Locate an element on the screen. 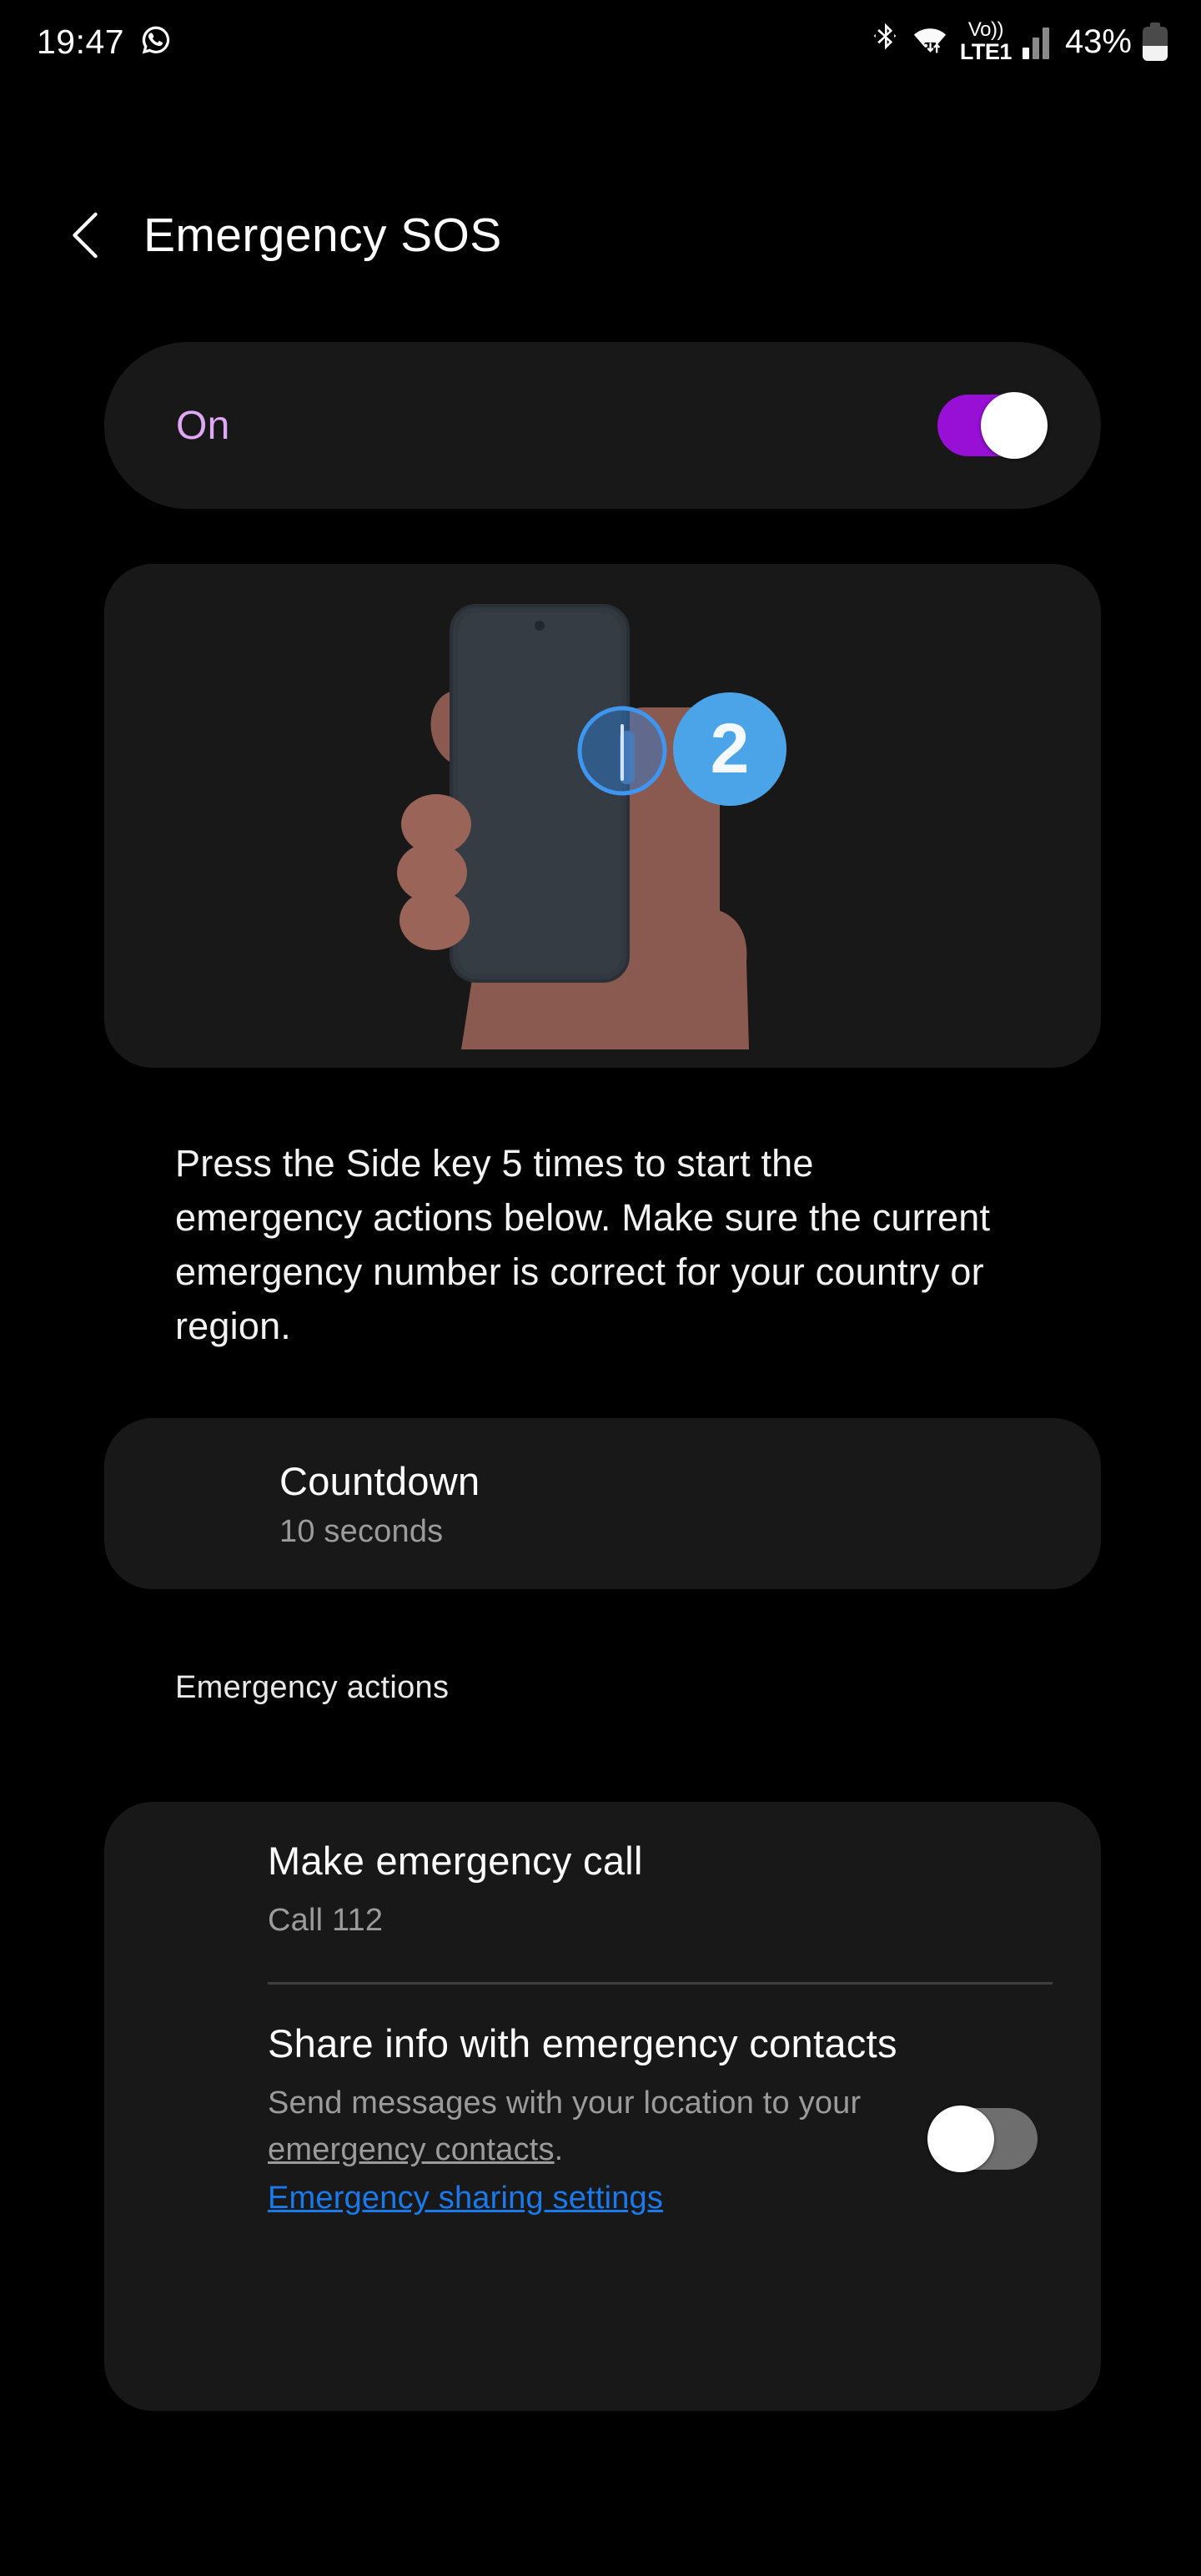 Image resolution: width=1201 pixels, height=2576 pixels. back-button is located at coordinates (86, 235).